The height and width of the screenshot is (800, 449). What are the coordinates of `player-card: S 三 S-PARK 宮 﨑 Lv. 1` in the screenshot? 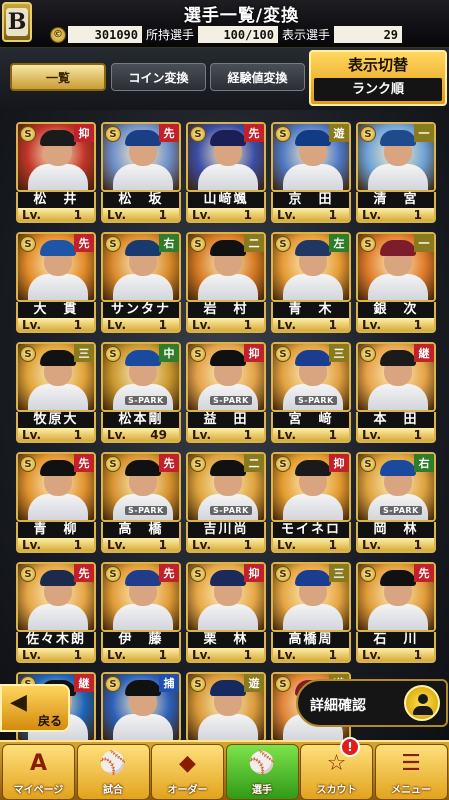 It's located at (311, 392).